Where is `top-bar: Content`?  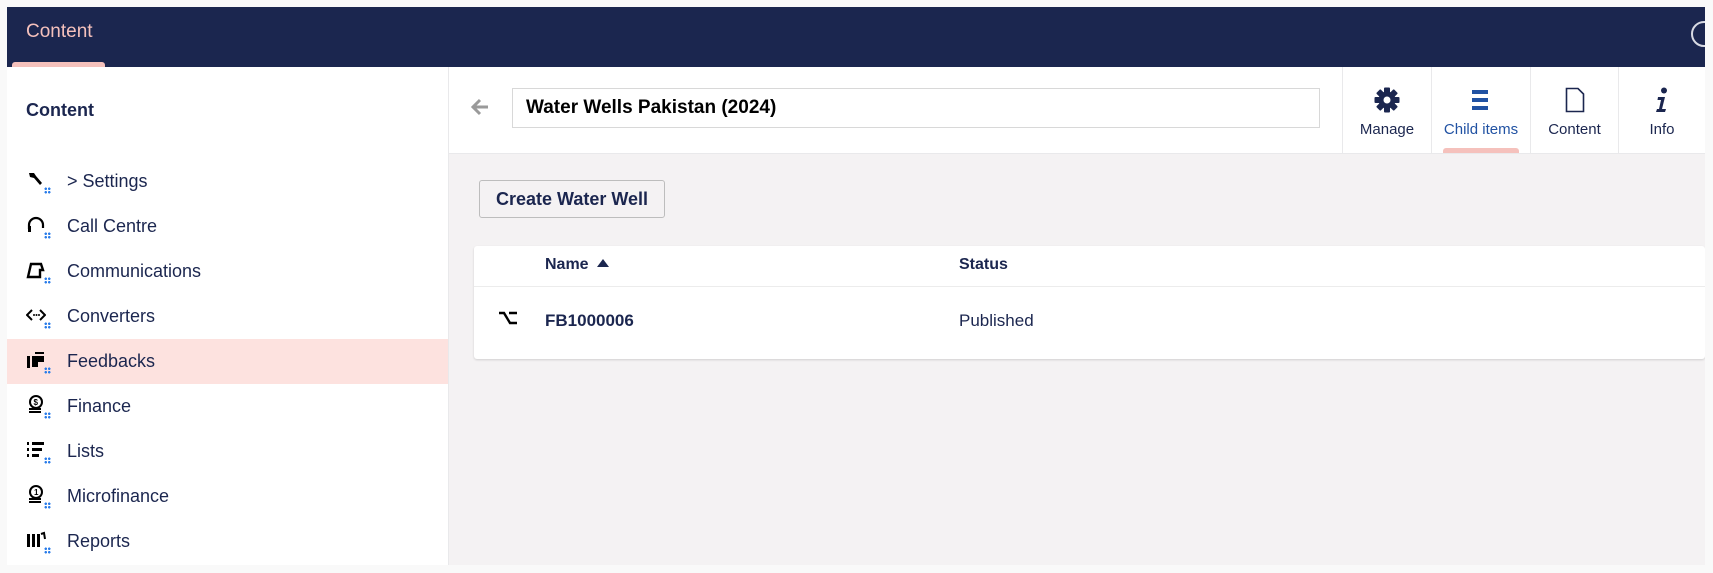 top-bar: Content is located at coordinates (856, 37).